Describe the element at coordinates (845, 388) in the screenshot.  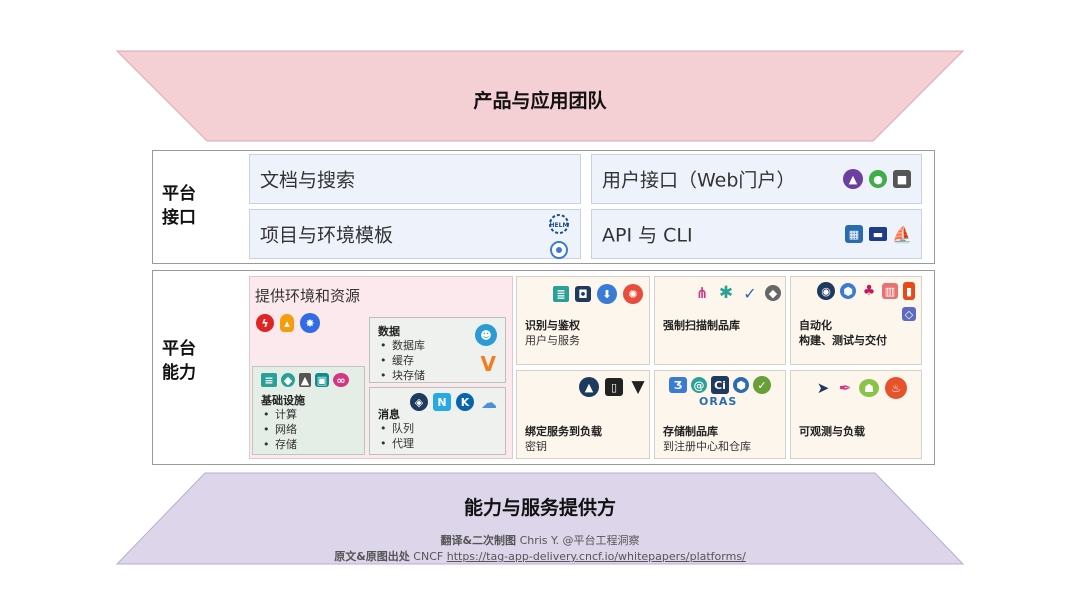
I see `pen-icon: ✒` at that location.